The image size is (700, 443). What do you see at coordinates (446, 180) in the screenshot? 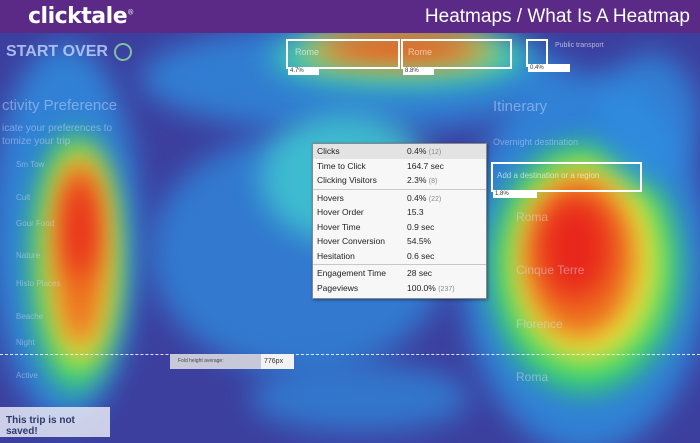
I see `stats-value: 2.3% (8)` at bounding box center [446, 180].